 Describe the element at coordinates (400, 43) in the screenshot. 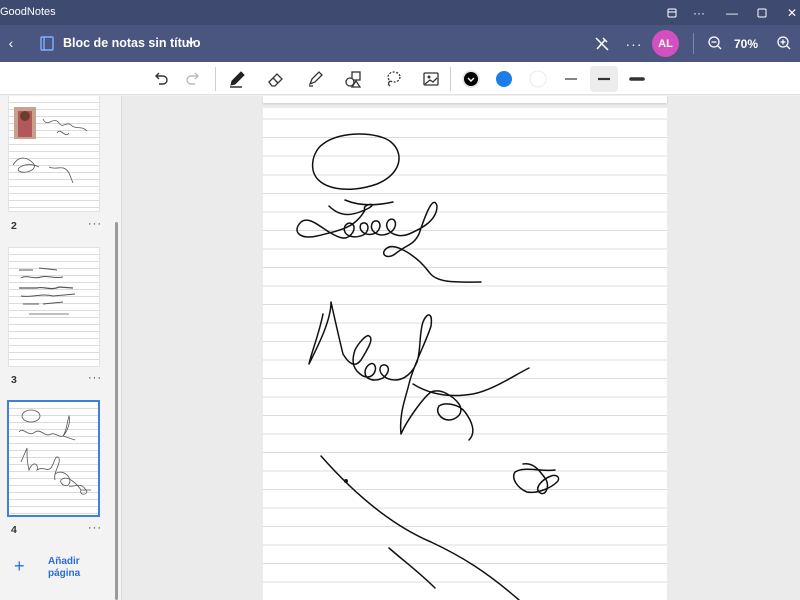

I see `document-header: ‹ Bloc de notas sin título ··· AL 70%` at that location.